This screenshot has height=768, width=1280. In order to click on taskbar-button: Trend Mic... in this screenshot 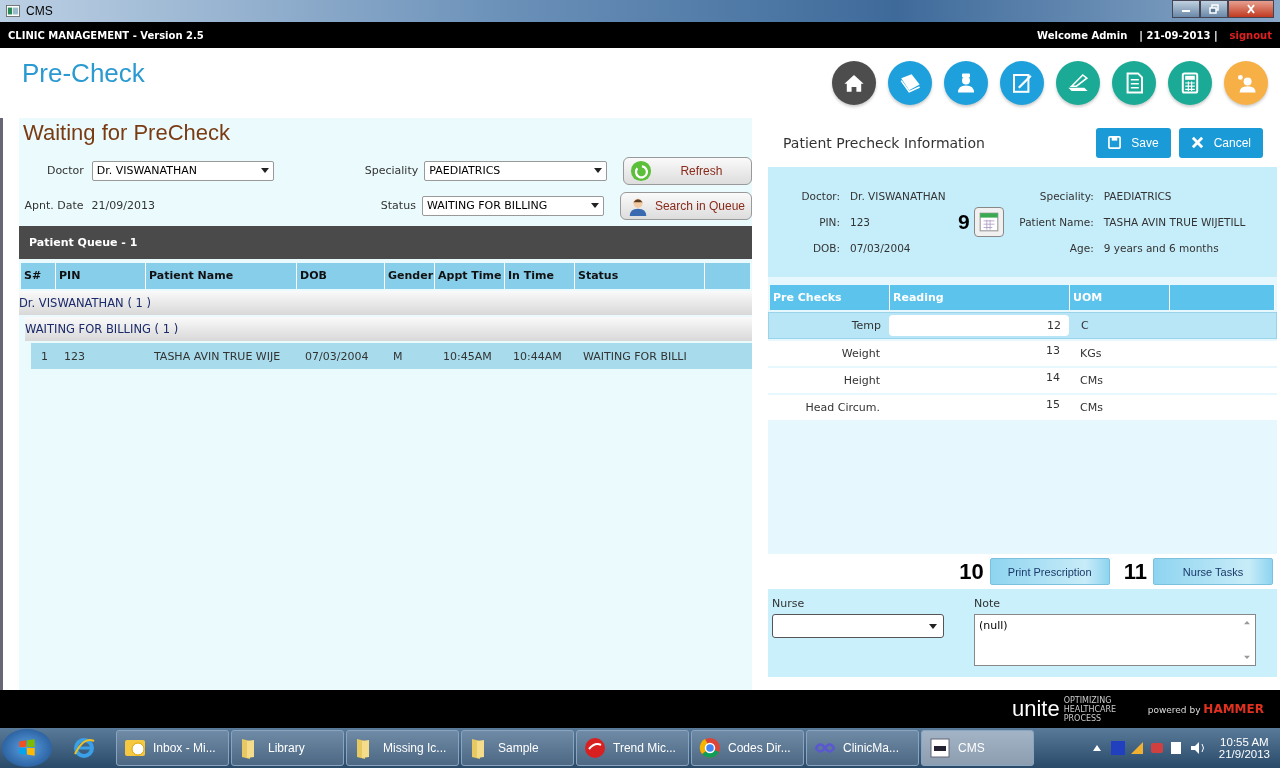, I will do `click(632, 748)`.